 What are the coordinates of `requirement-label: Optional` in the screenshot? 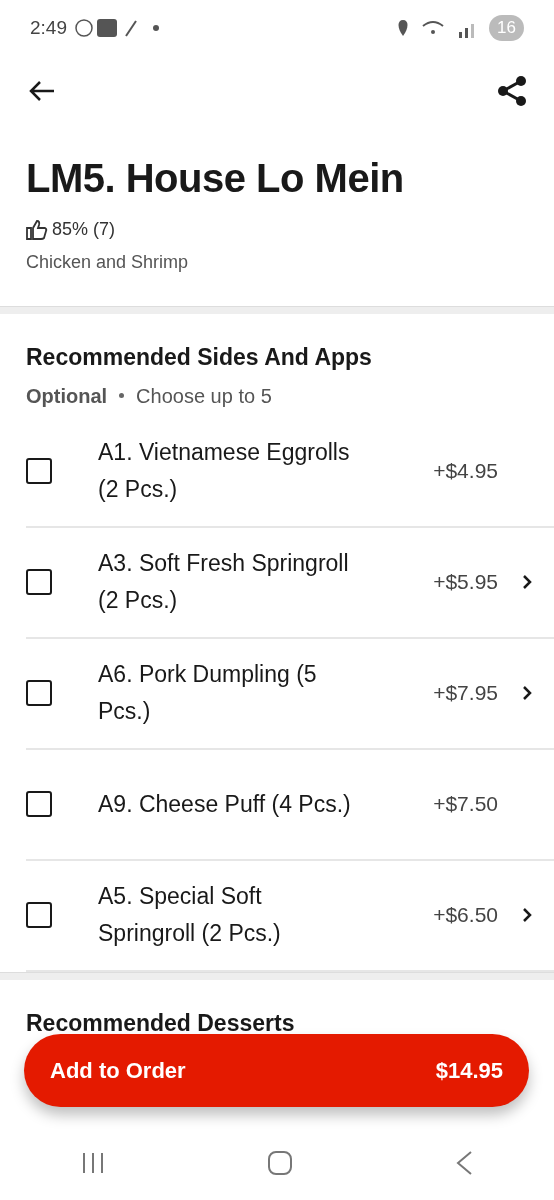 It's located at (67, 396).